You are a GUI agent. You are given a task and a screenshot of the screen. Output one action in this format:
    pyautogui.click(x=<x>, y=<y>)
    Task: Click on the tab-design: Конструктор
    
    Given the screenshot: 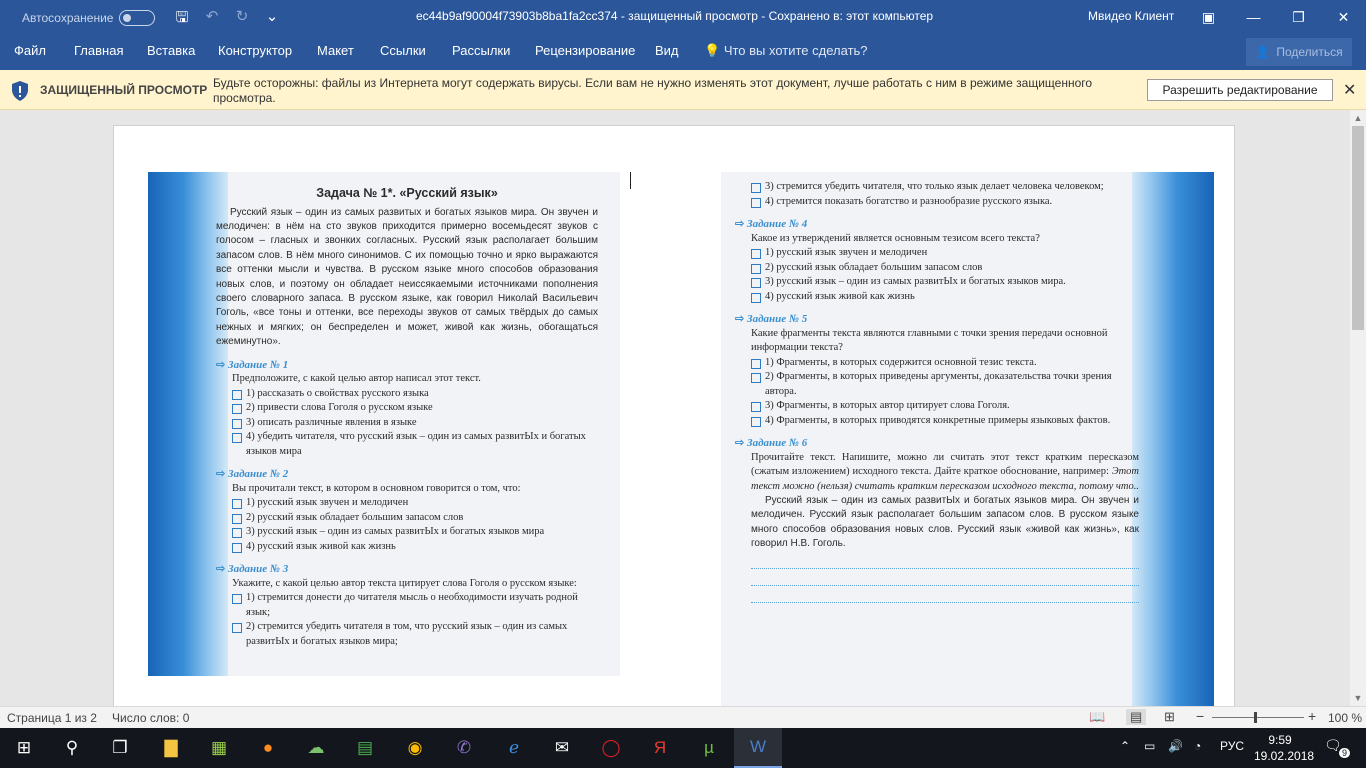 What is the action you would take?
    pyautogui.click(x=255, y=50)
    